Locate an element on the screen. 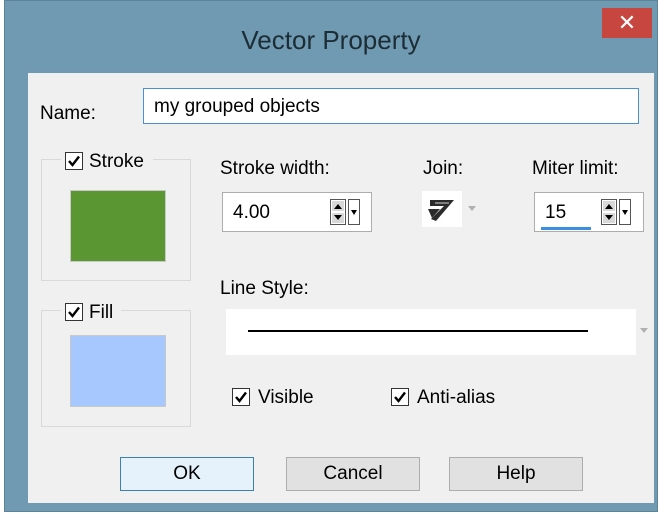 The height and width of the screenshot is (518, 670). line-style-picker is located at coordinates (431, 332).